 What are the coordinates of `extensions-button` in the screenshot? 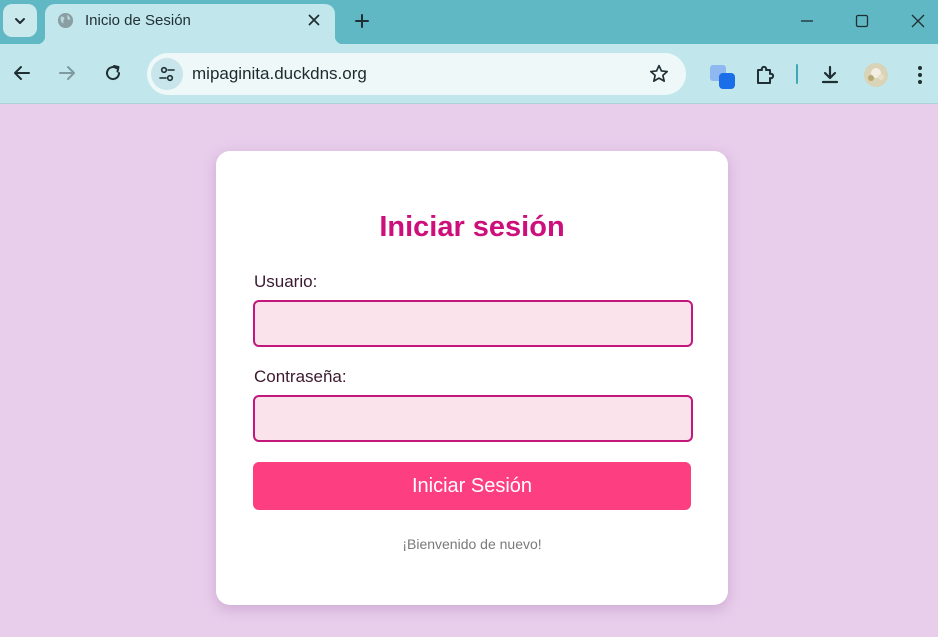 It's located at (765, 75).